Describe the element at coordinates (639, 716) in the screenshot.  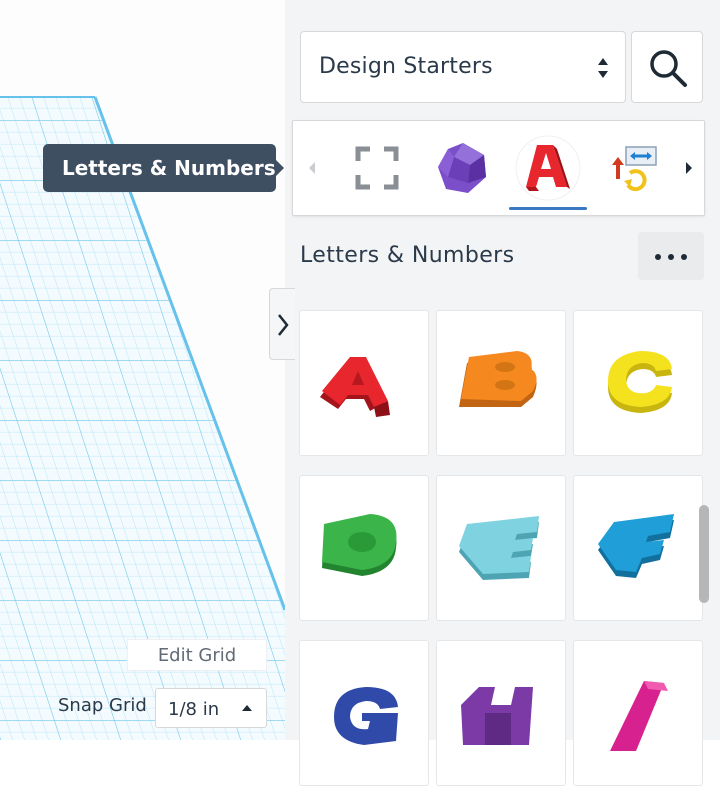
I see `letter-i-shape-icon` at that location.